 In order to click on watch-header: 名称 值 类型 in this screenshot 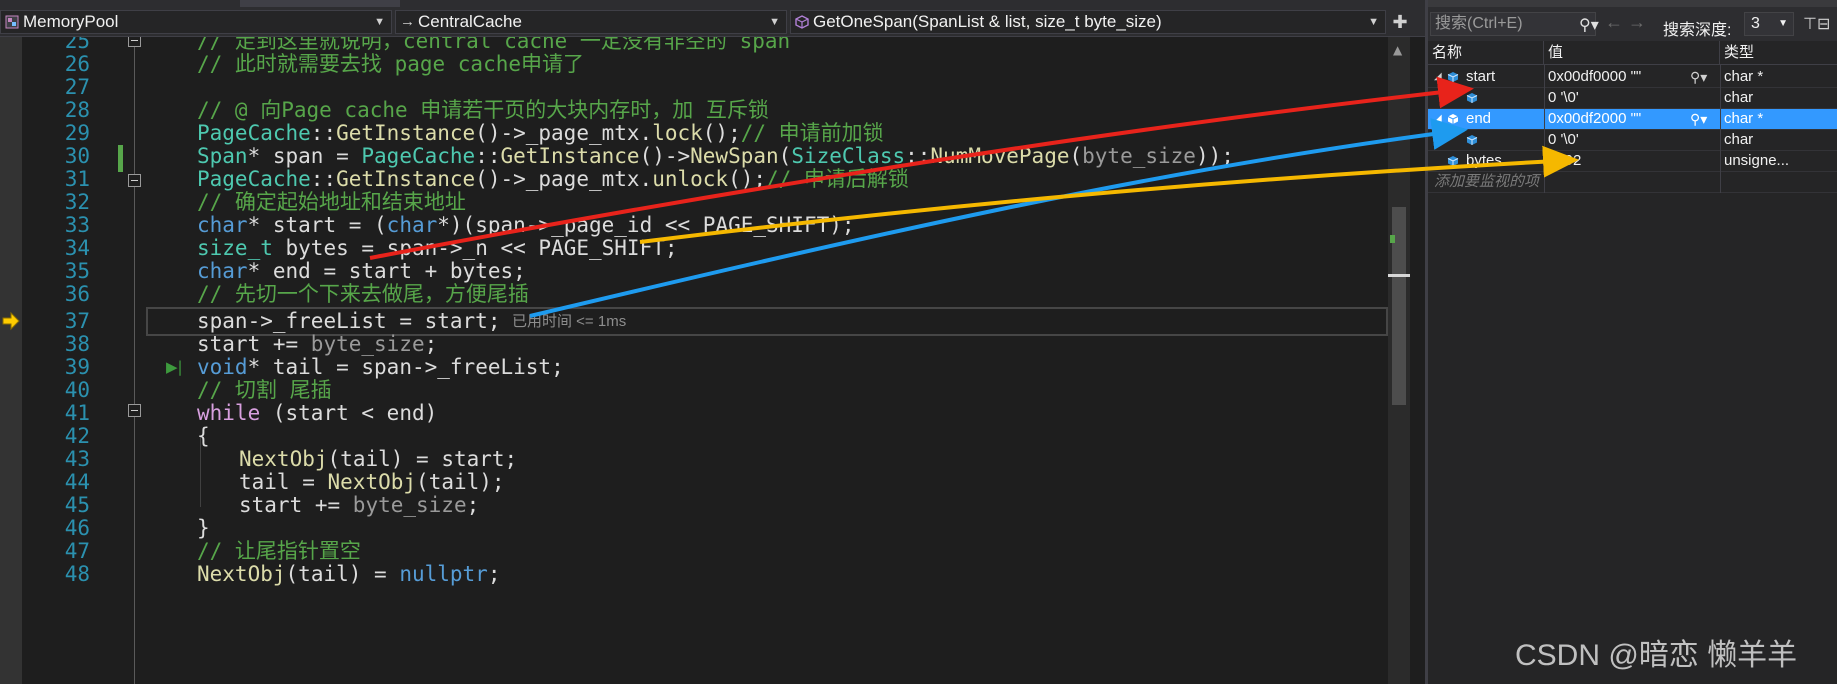, I will do `click(1632, 53)`.